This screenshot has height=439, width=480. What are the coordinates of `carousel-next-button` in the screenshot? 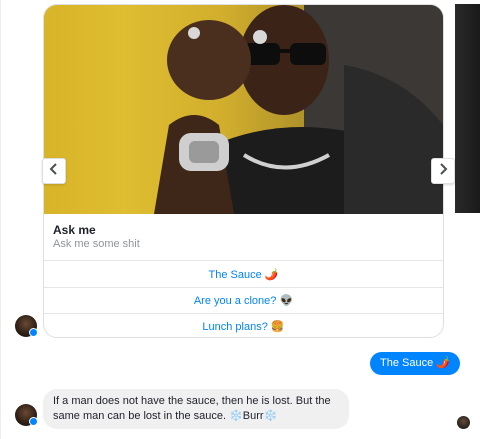 It's located at (443, 171).